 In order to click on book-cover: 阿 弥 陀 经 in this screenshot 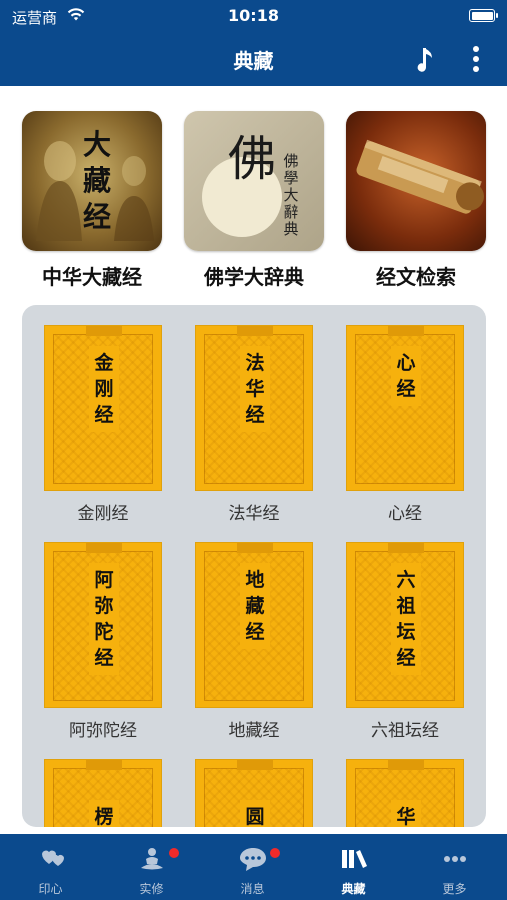, I will do `click(103, 625)`.